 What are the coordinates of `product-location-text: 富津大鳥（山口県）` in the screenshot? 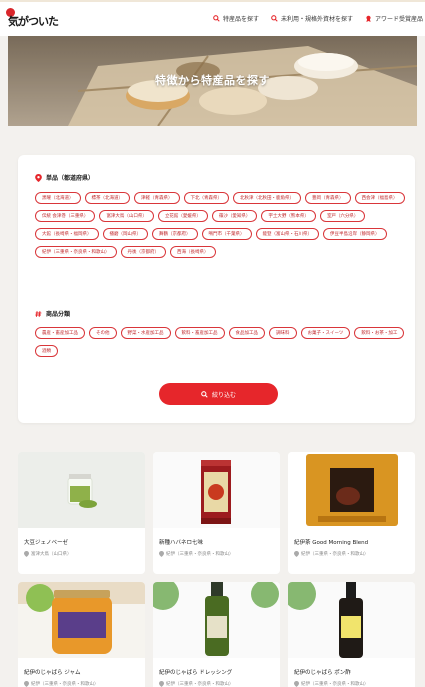 It's located at (51, 554).